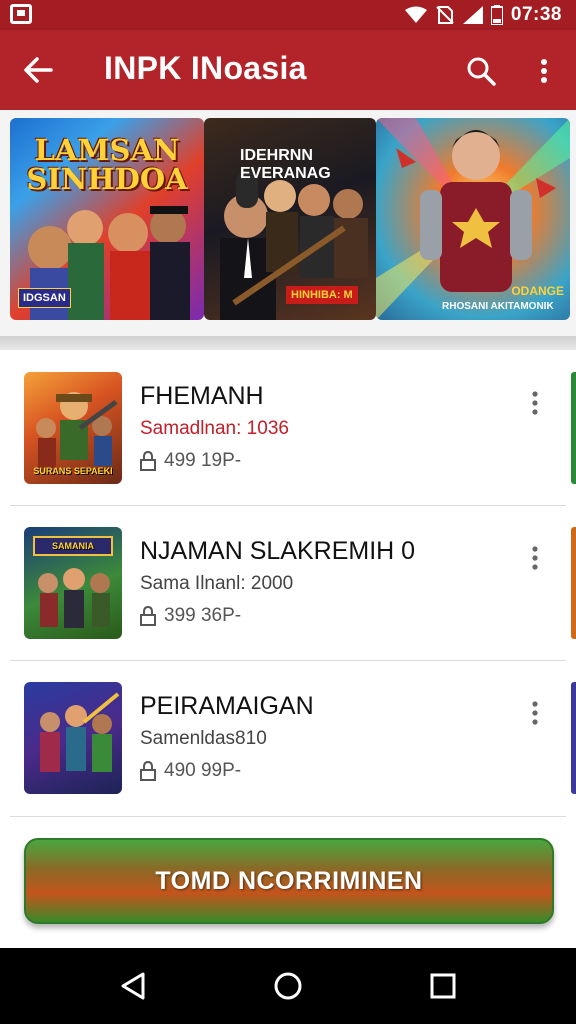  I want to click on app-bar: INPK INoasia, so click(288, 70).